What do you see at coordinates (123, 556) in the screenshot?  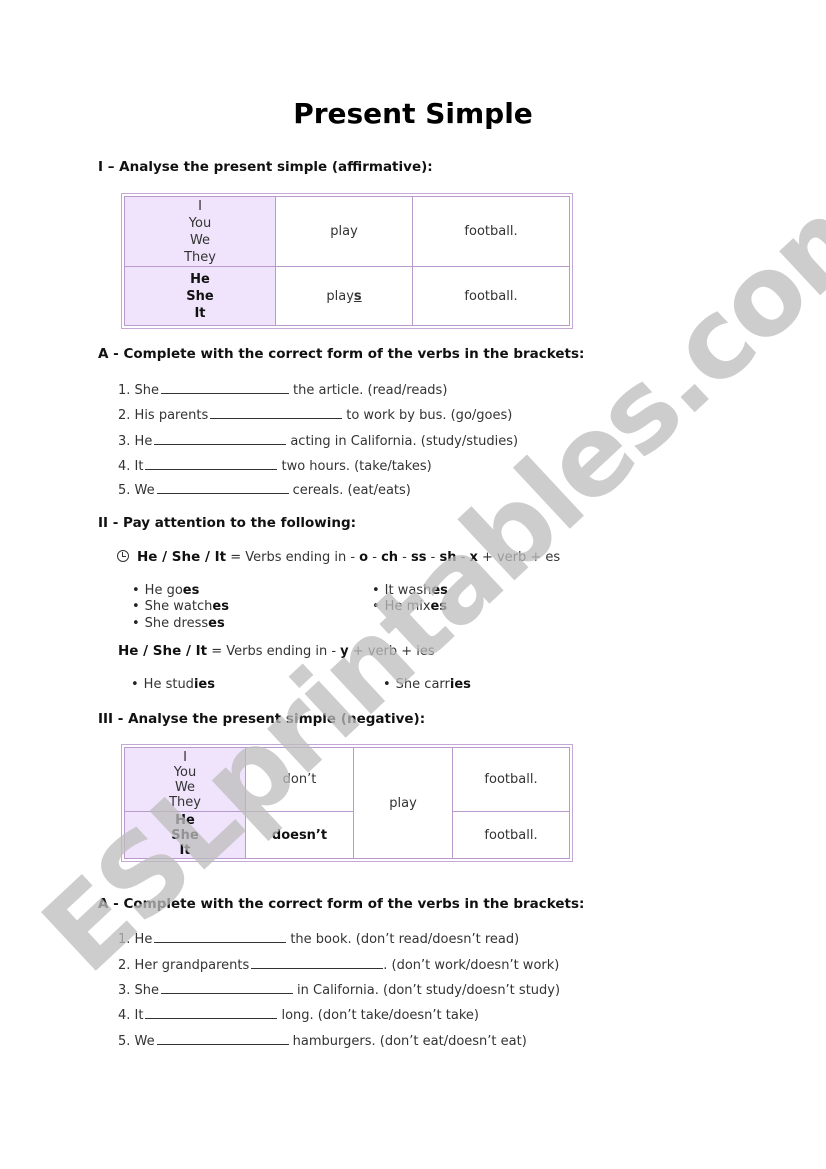 I see `clock-icon` at bounding box center [123, 556].